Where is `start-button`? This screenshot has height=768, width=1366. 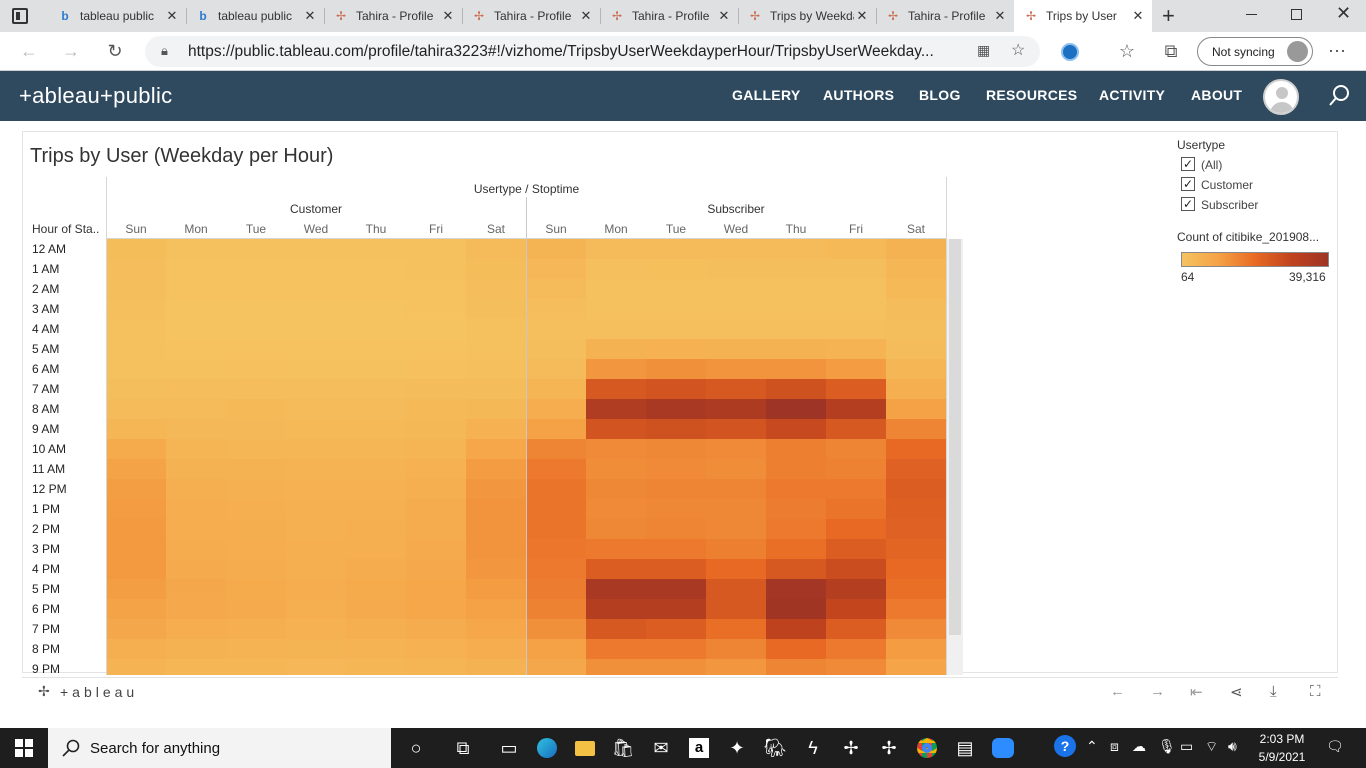
start-button is located at coordinates (24, 748).